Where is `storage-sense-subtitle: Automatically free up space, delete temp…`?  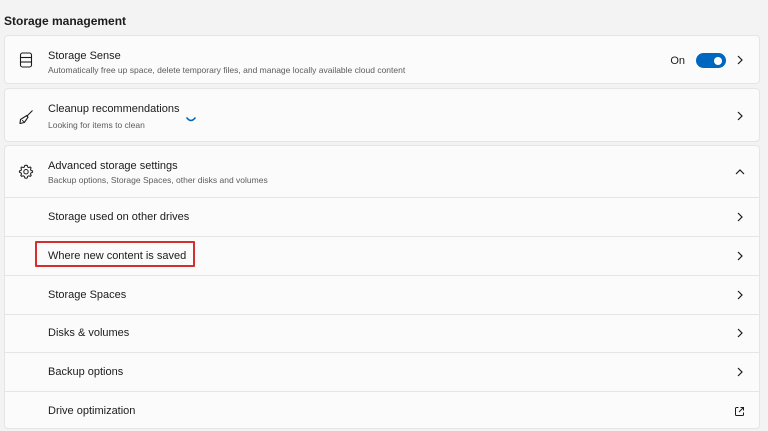
storage-sense-subtitle: Automatically free up space, delete temp… is located at coordinates (227, 70).